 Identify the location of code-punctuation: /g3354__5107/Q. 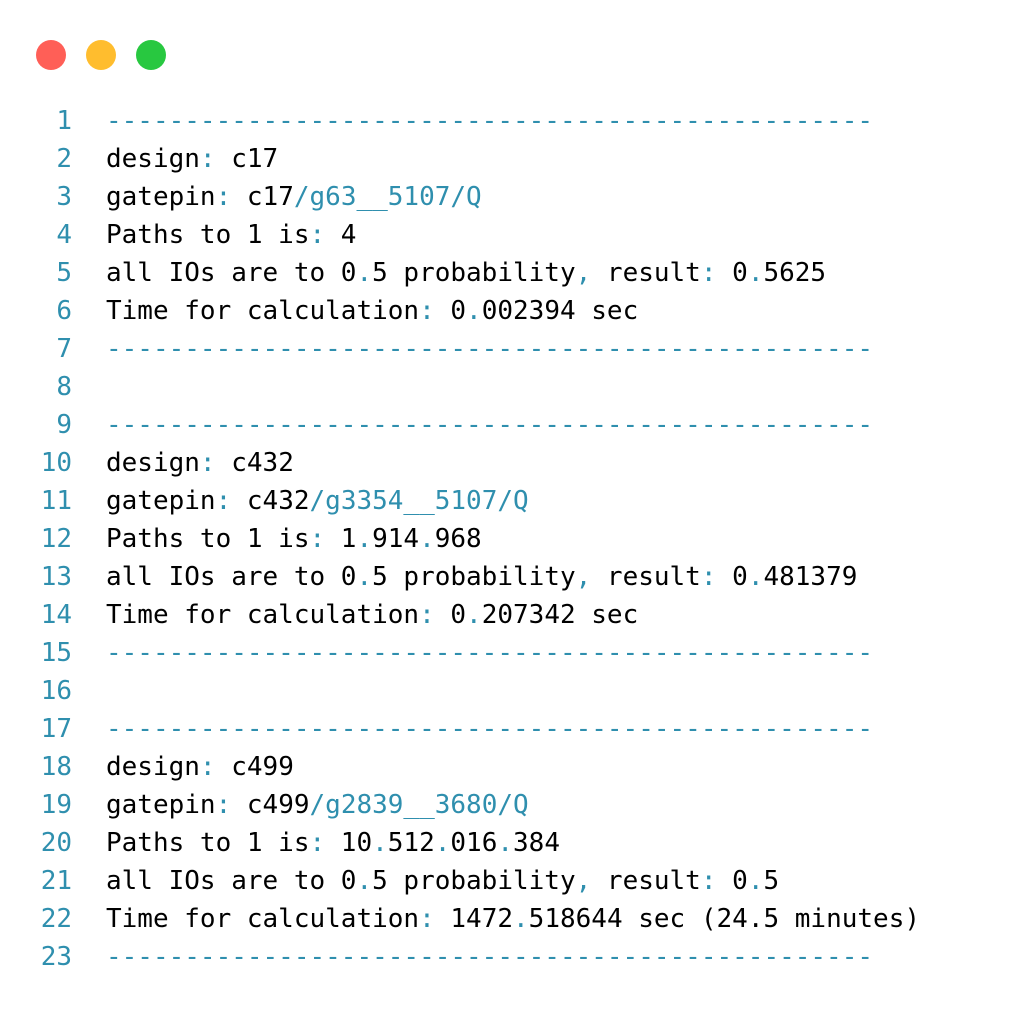
(419, 501).